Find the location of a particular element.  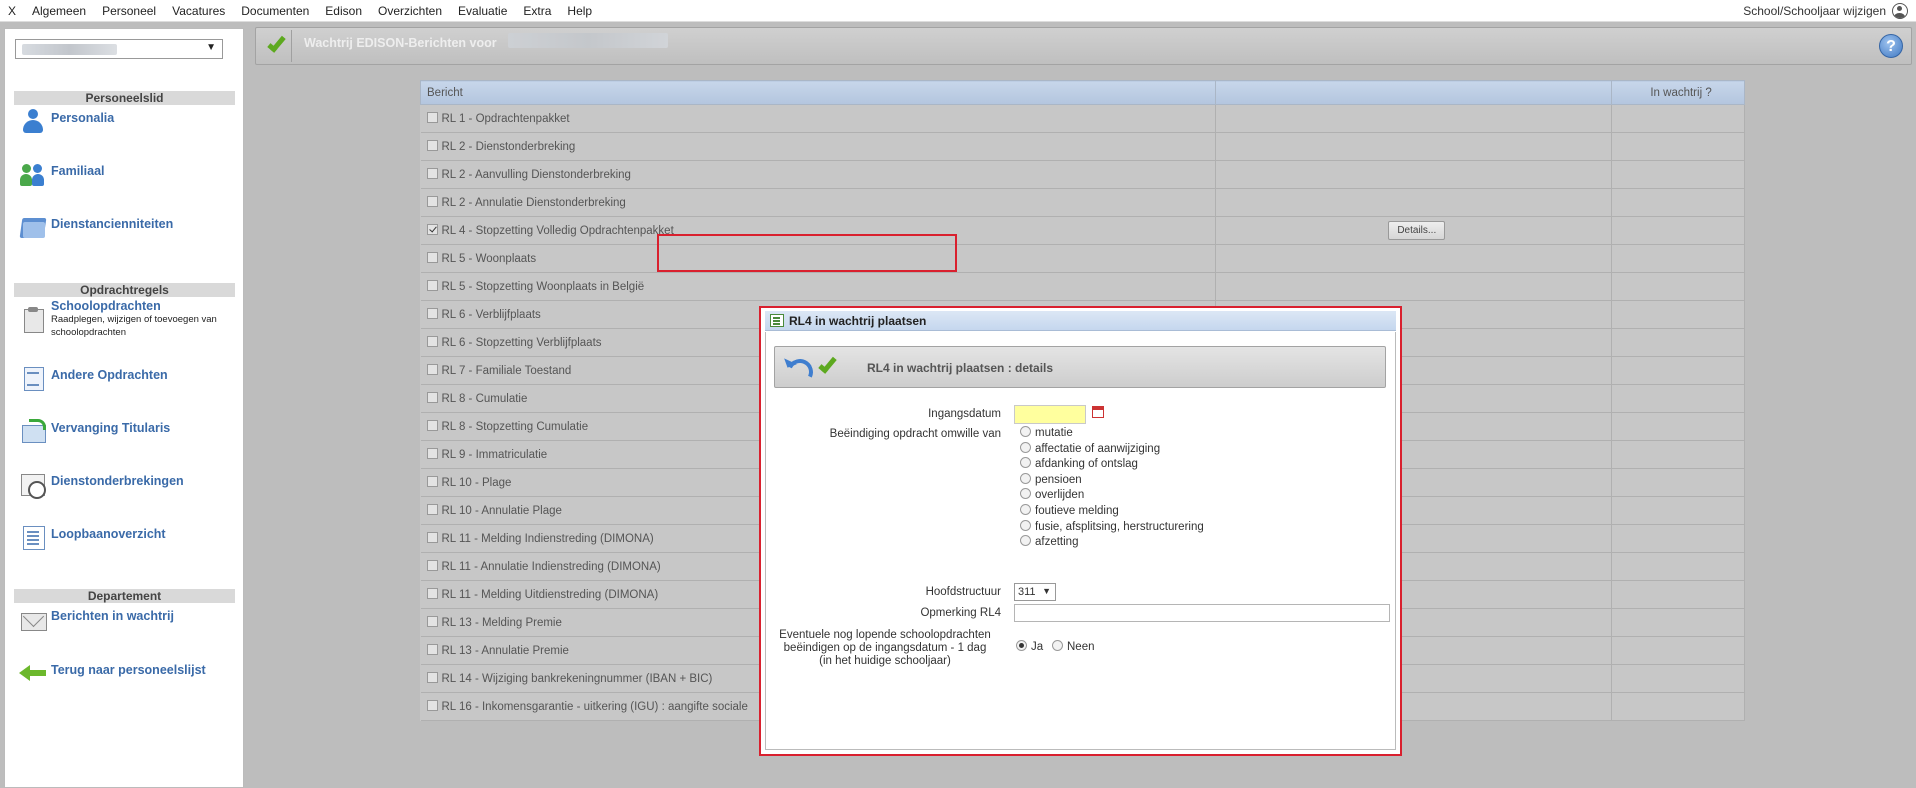

menu-documenten: Documenten is located at coordinates (275, 11).